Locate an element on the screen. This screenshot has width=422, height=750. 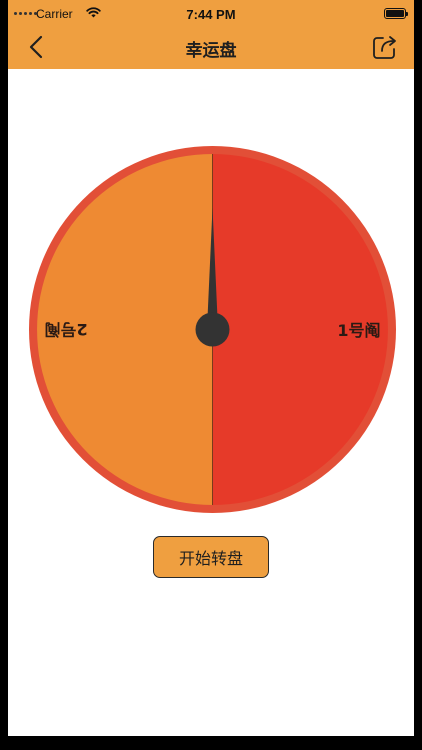
status-time: 7:44 PM is located at coordinates (211, 14).